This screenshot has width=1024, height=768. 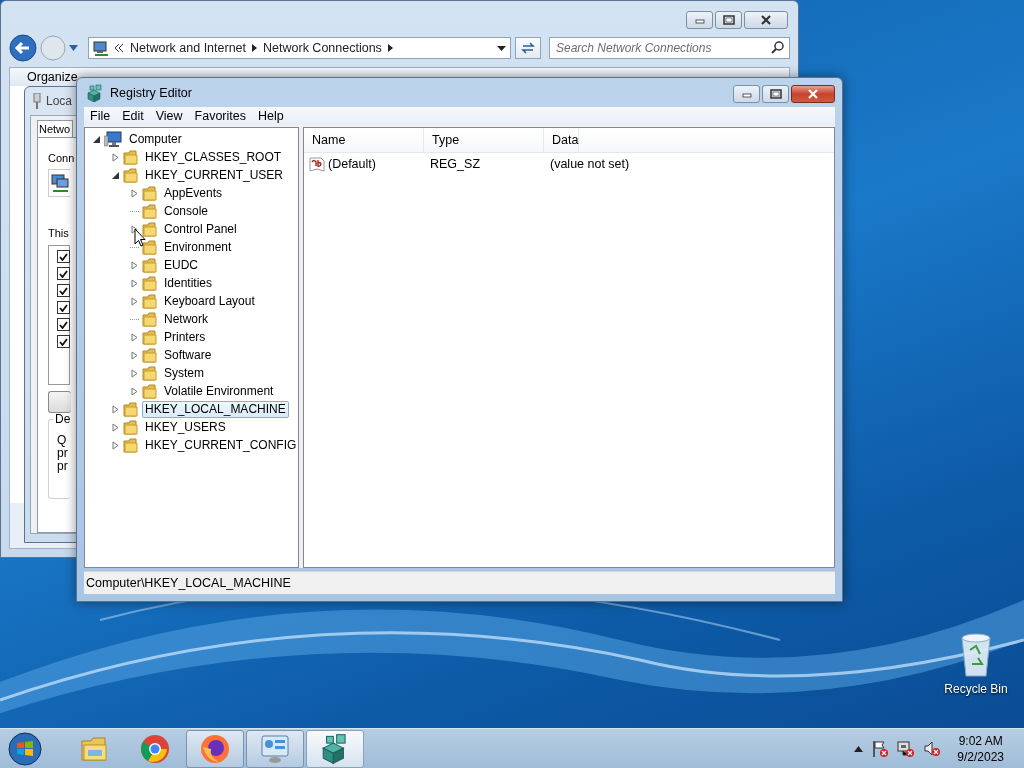 I want to click on menu-item: Edit, so click(x=133, y=116).